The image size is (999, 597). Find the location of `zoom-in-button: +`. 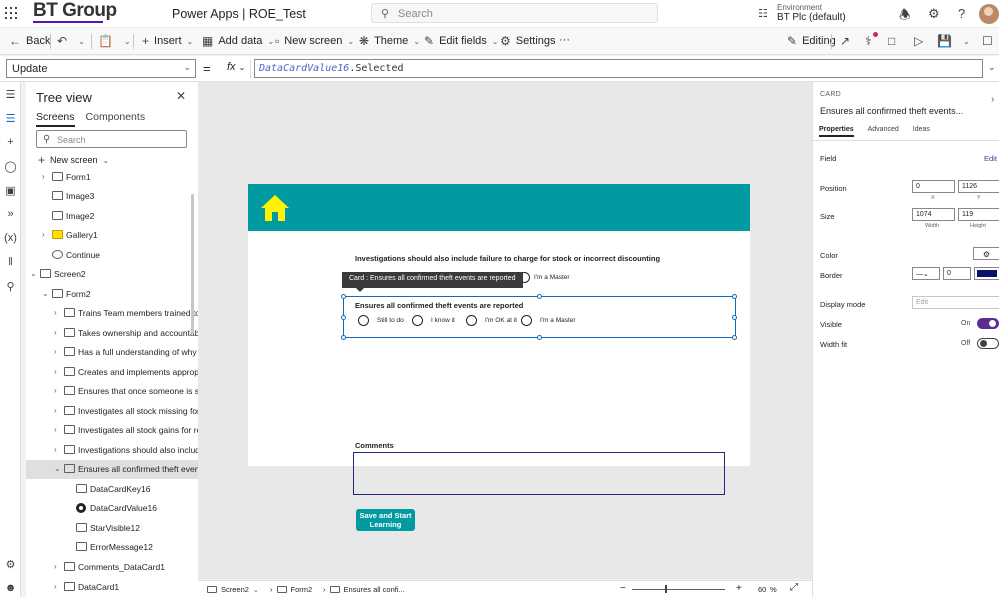

zoom-in-button: + is located at coordinates (739, 588).